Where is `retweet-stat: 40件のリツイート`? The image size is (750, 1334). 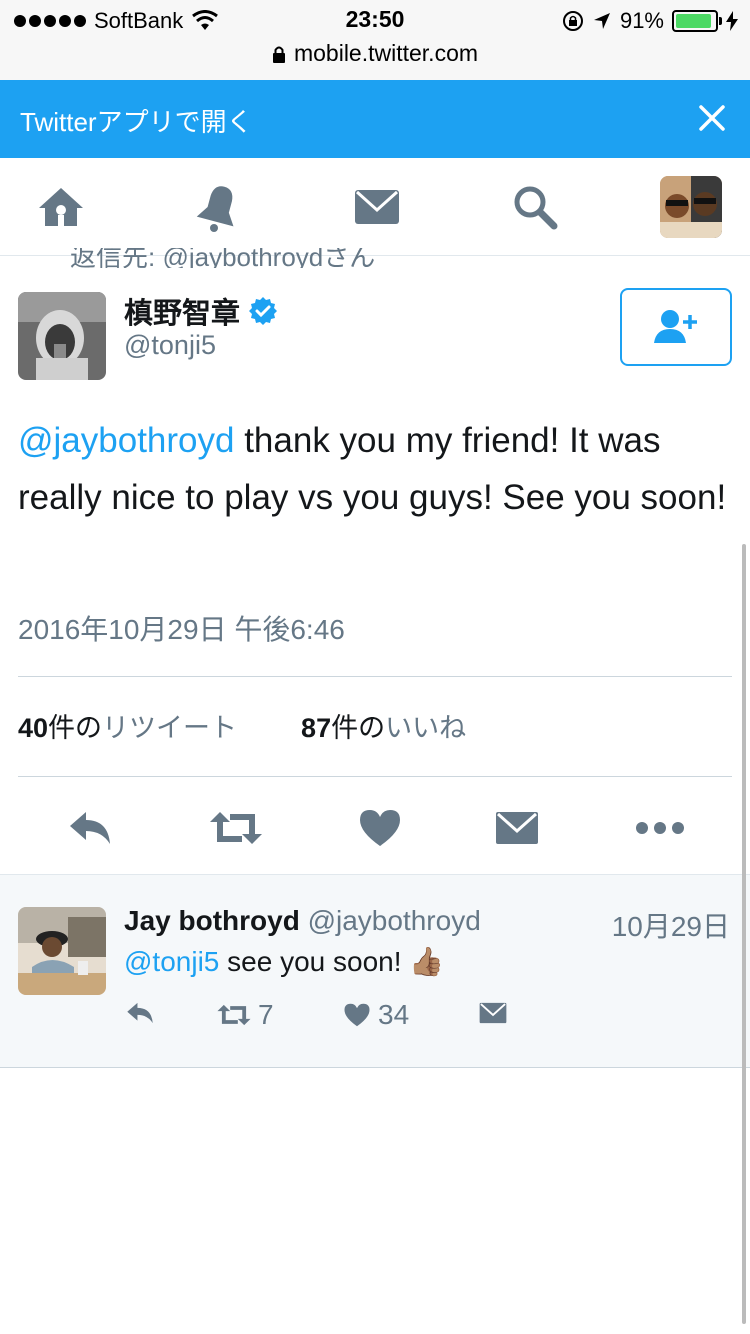
retweet-stat: 40件のリツイート is located at coordinates (127, 725).